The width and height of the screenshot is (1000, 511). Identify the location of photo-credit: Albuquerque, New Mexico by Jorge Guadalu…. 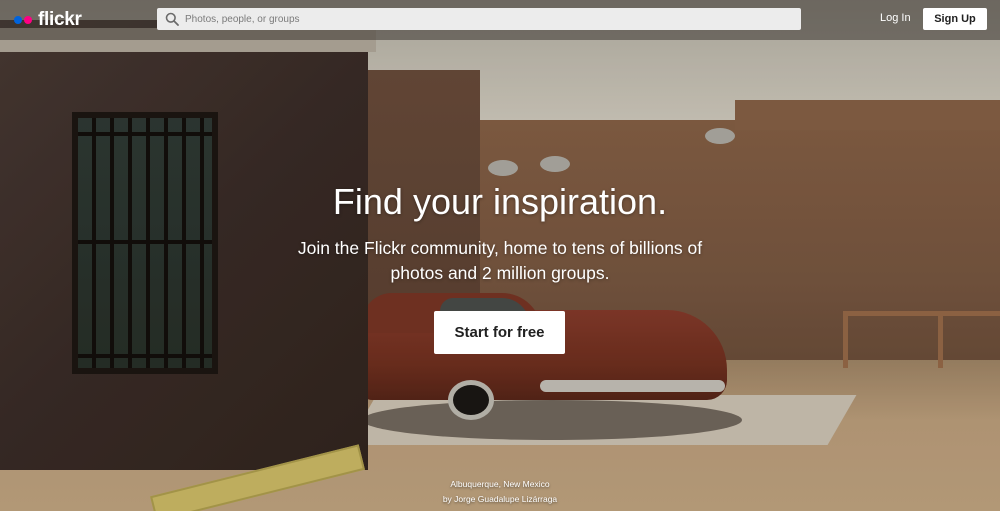
(500, 492).